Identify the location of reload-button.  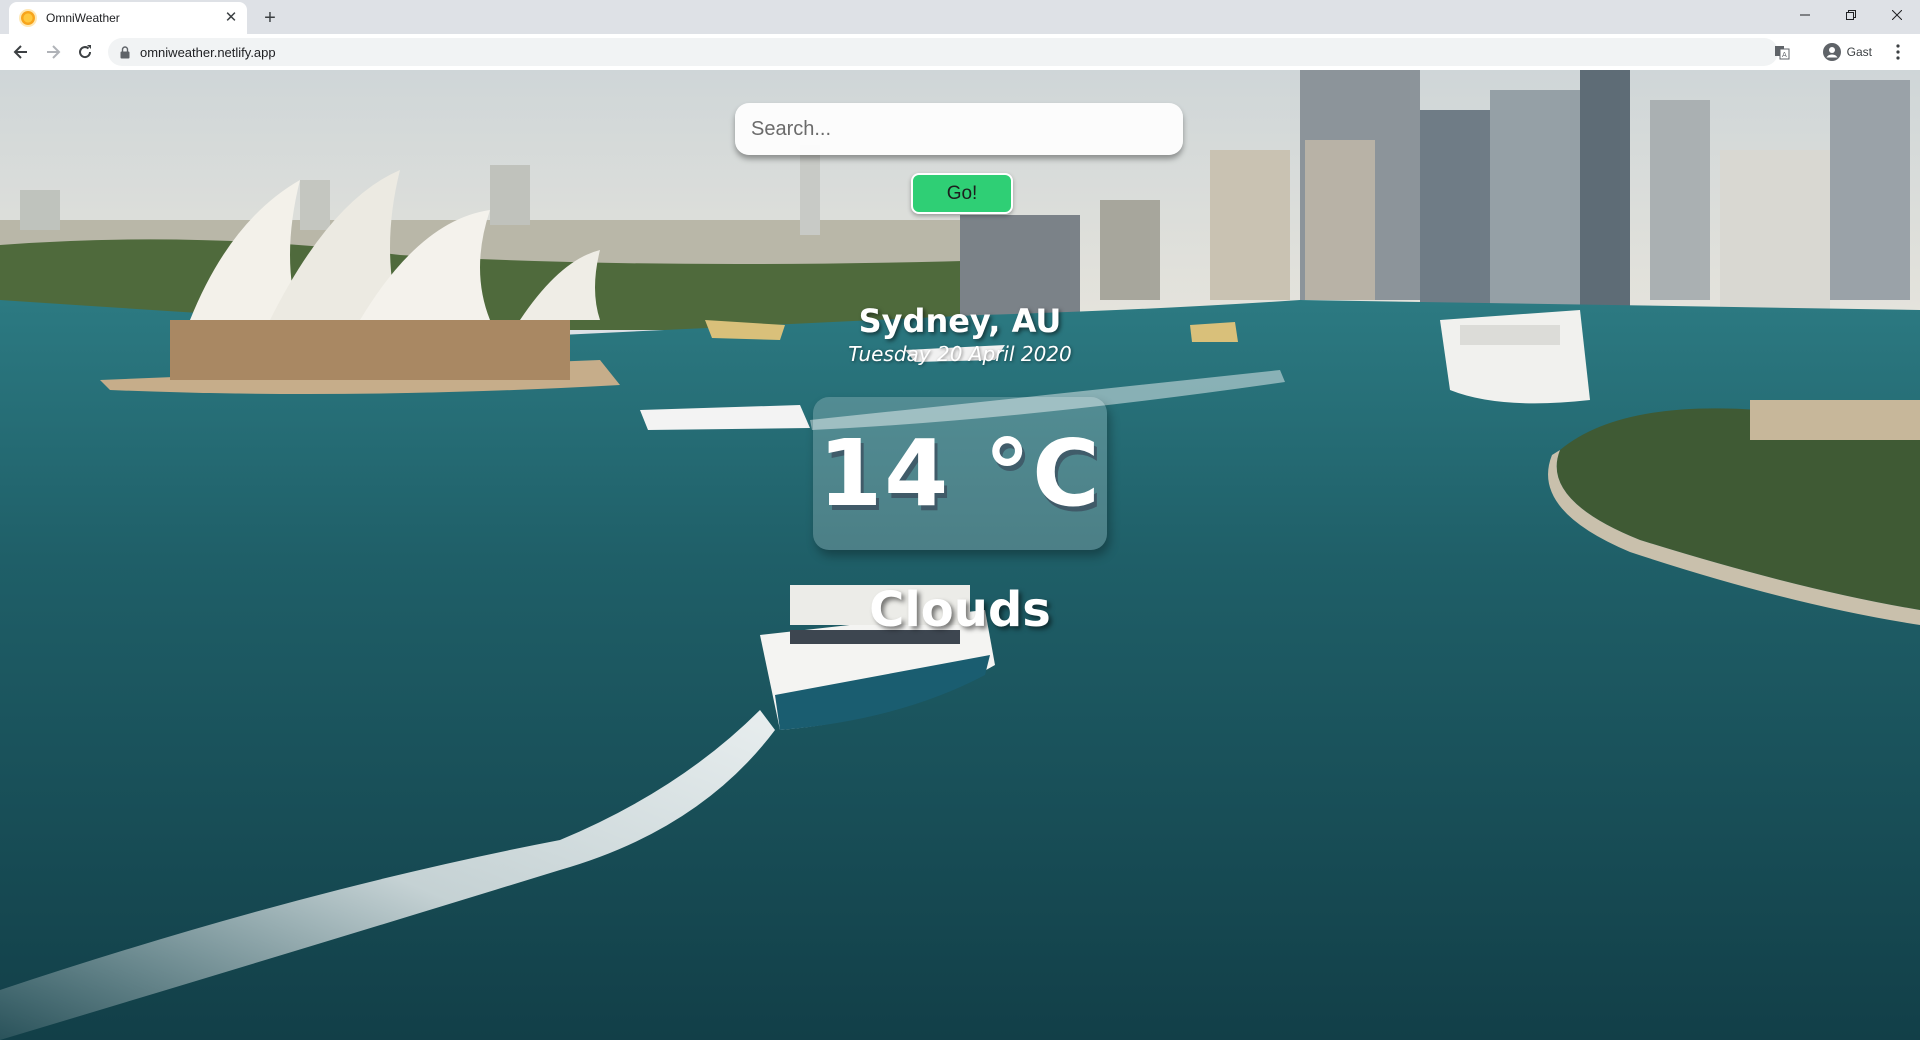
(85, 52).